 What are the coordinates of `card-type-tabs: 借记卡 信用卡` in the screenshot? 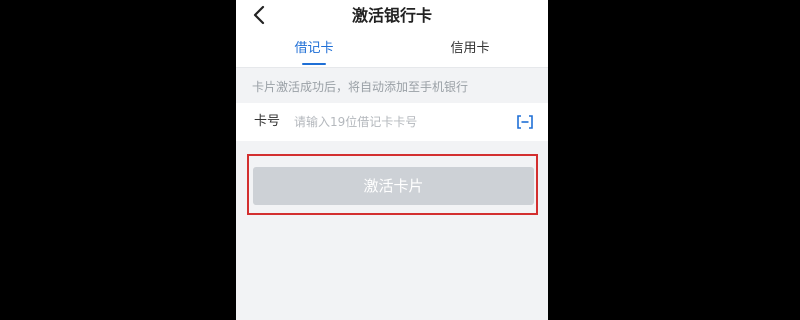 It's located at (392, 50).